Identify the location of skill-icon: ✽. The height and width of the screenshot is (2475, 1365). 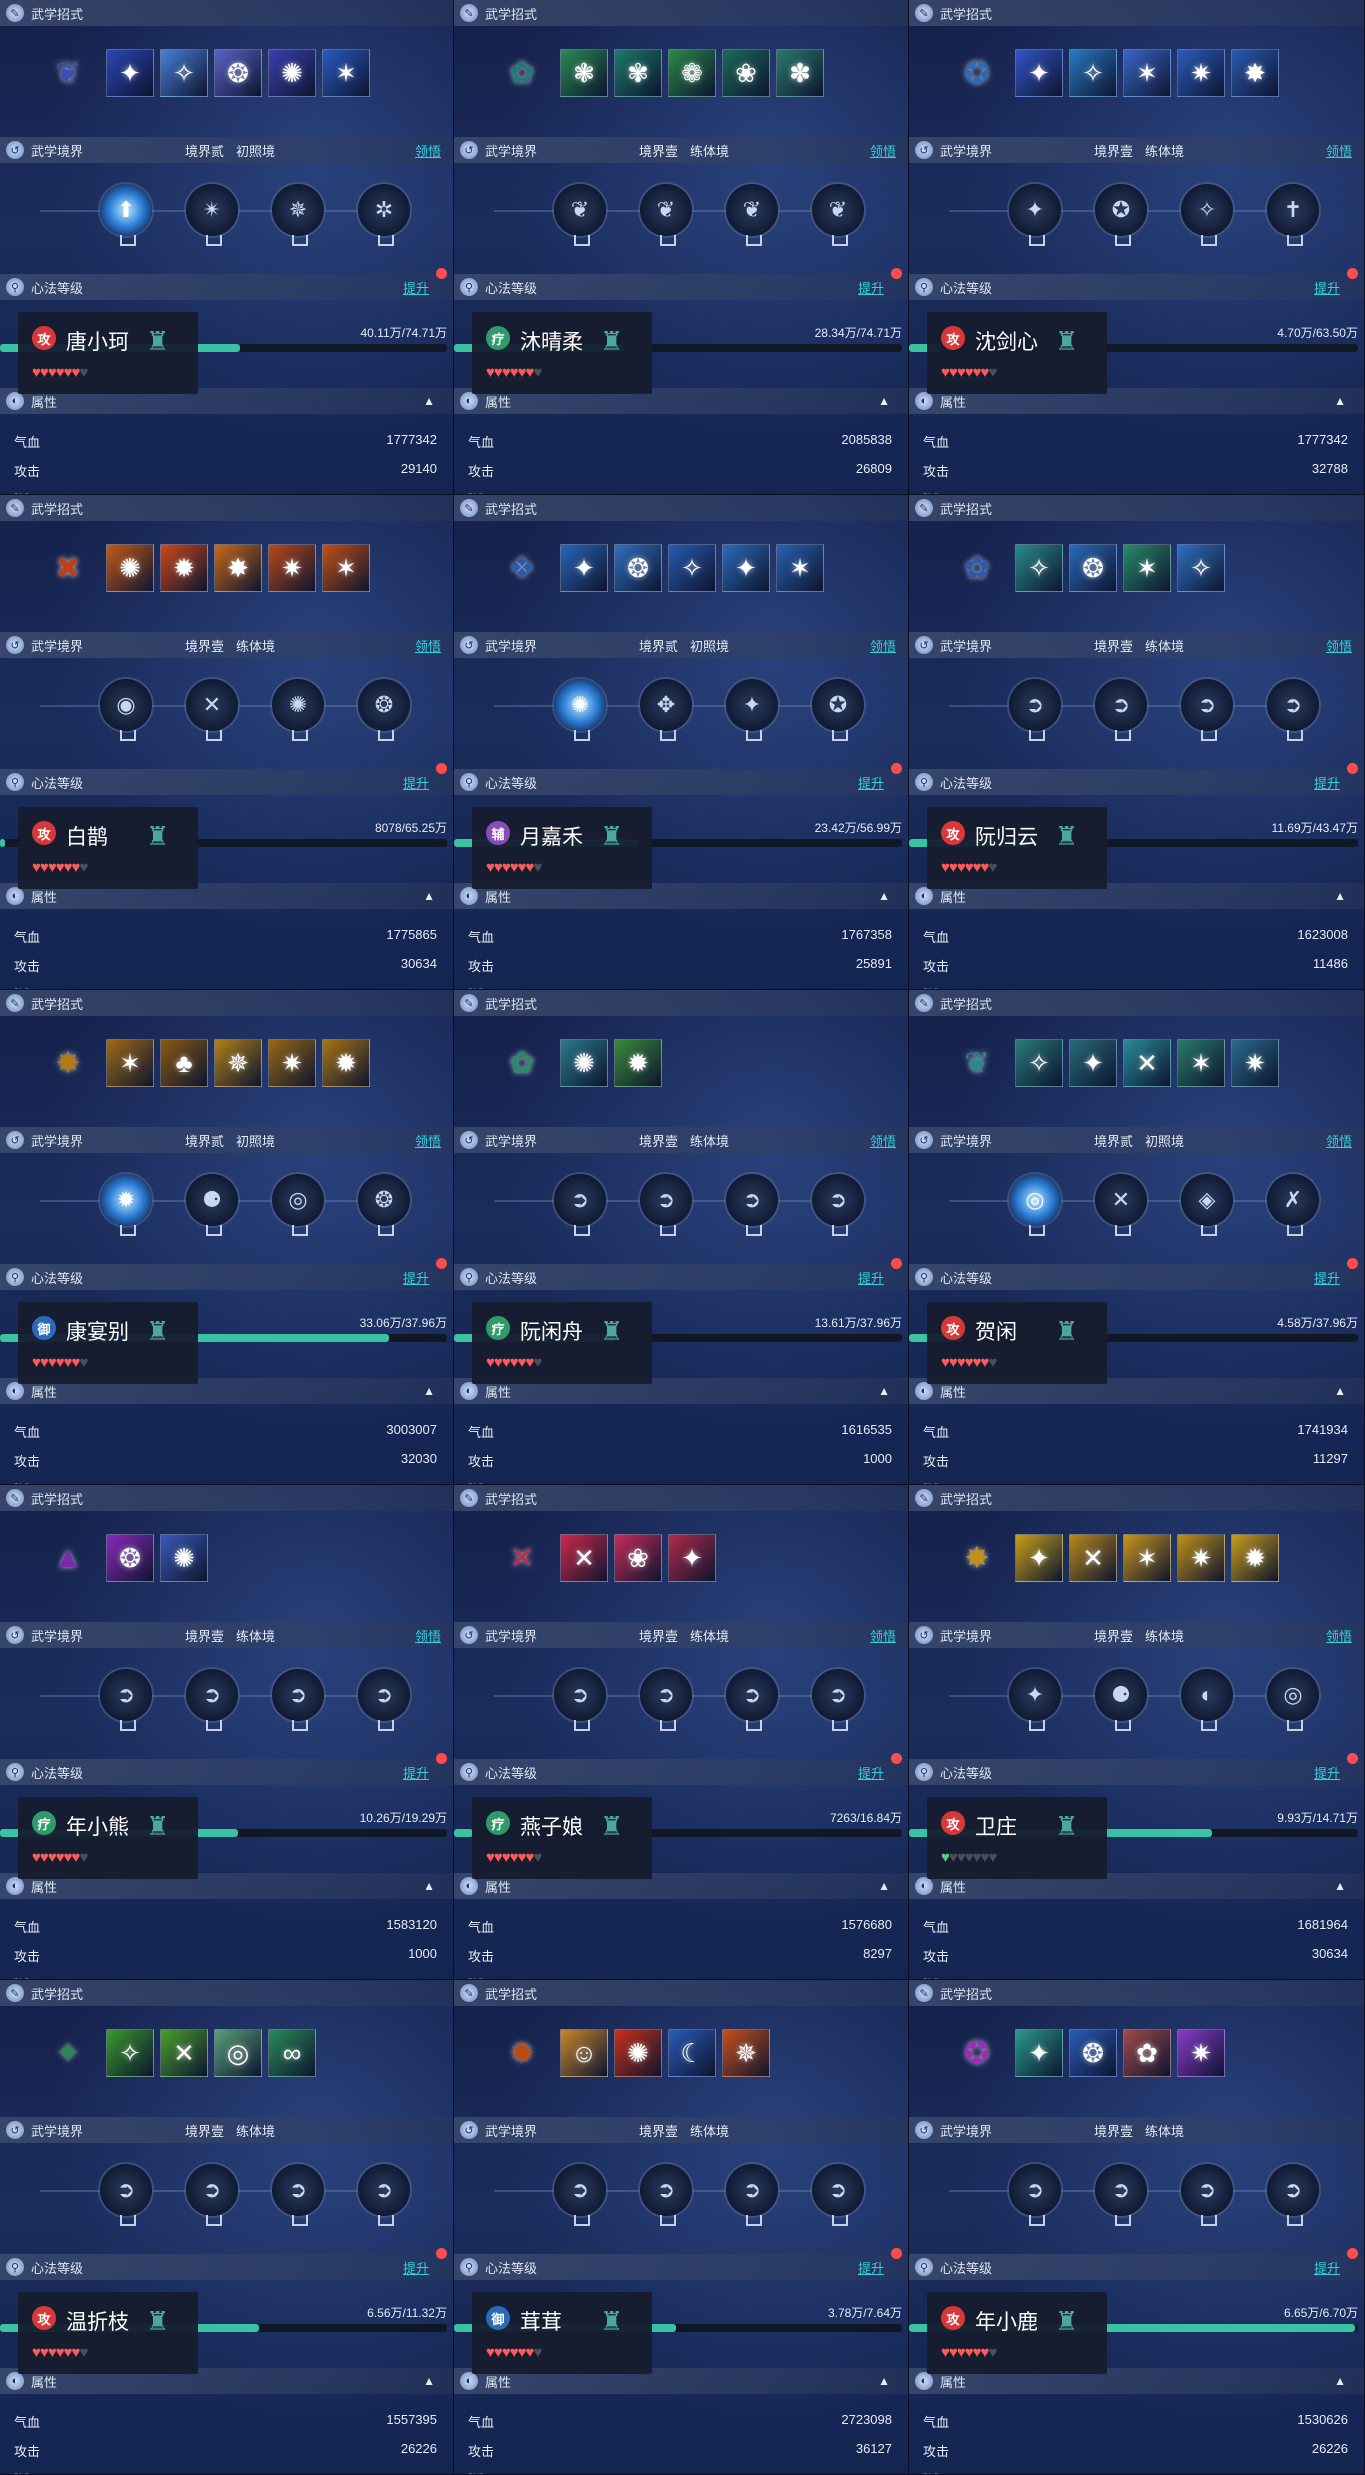
(800, 73).